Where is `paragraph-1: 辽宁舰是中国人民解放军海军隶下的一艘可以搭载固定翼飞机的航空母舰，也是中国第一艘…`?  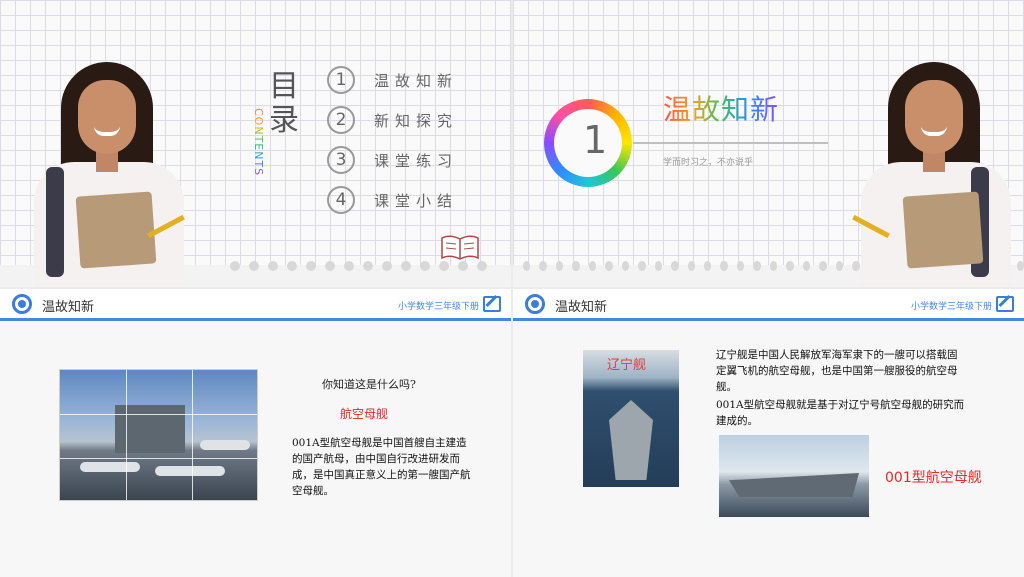 paragraph-1: 辽宁舰是中国人民解放军海军隶下的一艘可以搭载固定翼飞机的航空母舰，也是中国第一艘… is located at coordinates (837, 371).